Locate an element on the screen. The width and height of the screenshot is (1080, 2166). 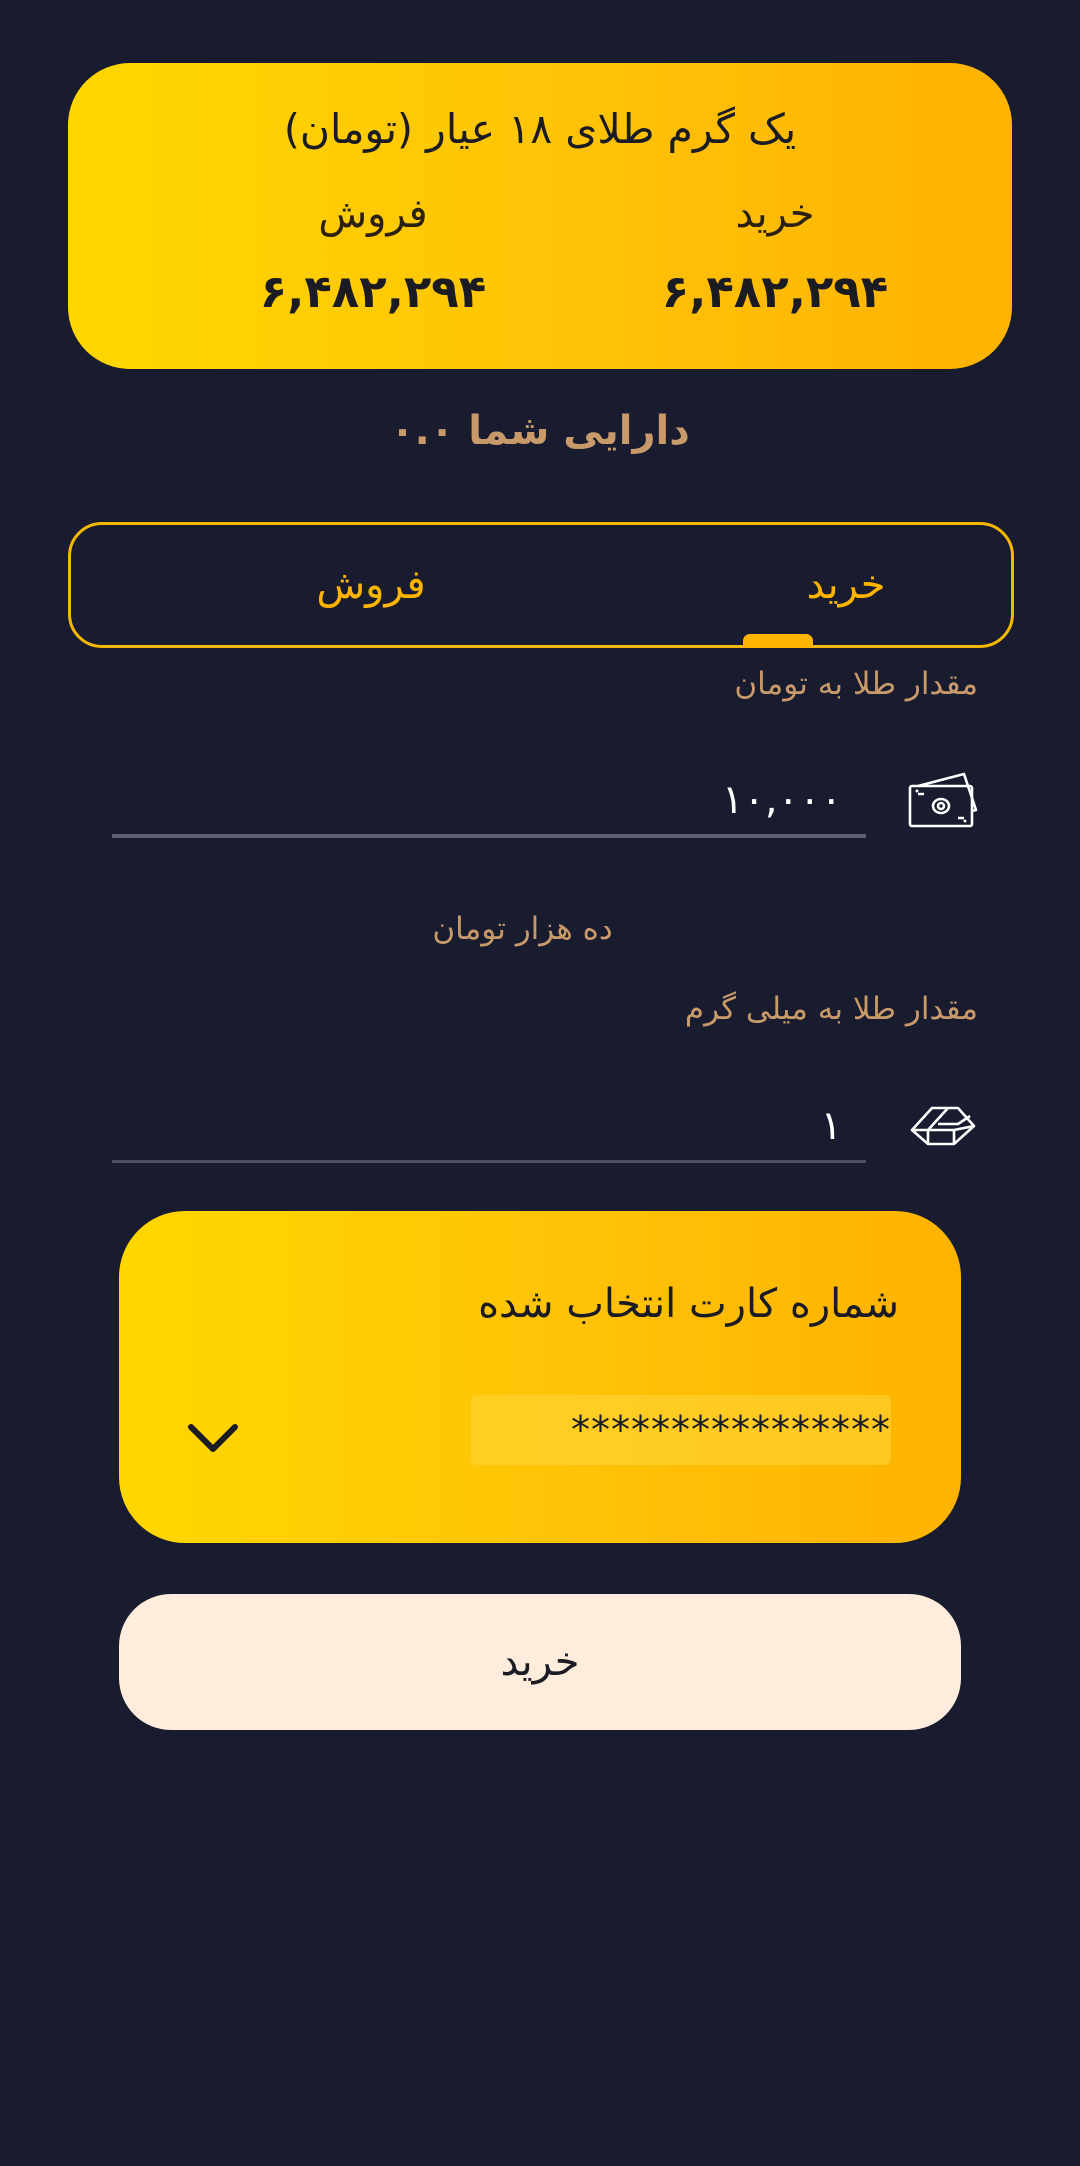
gram-amount-label: مقدار طلا به میلی گرم is located at coordinates (831, 1009).